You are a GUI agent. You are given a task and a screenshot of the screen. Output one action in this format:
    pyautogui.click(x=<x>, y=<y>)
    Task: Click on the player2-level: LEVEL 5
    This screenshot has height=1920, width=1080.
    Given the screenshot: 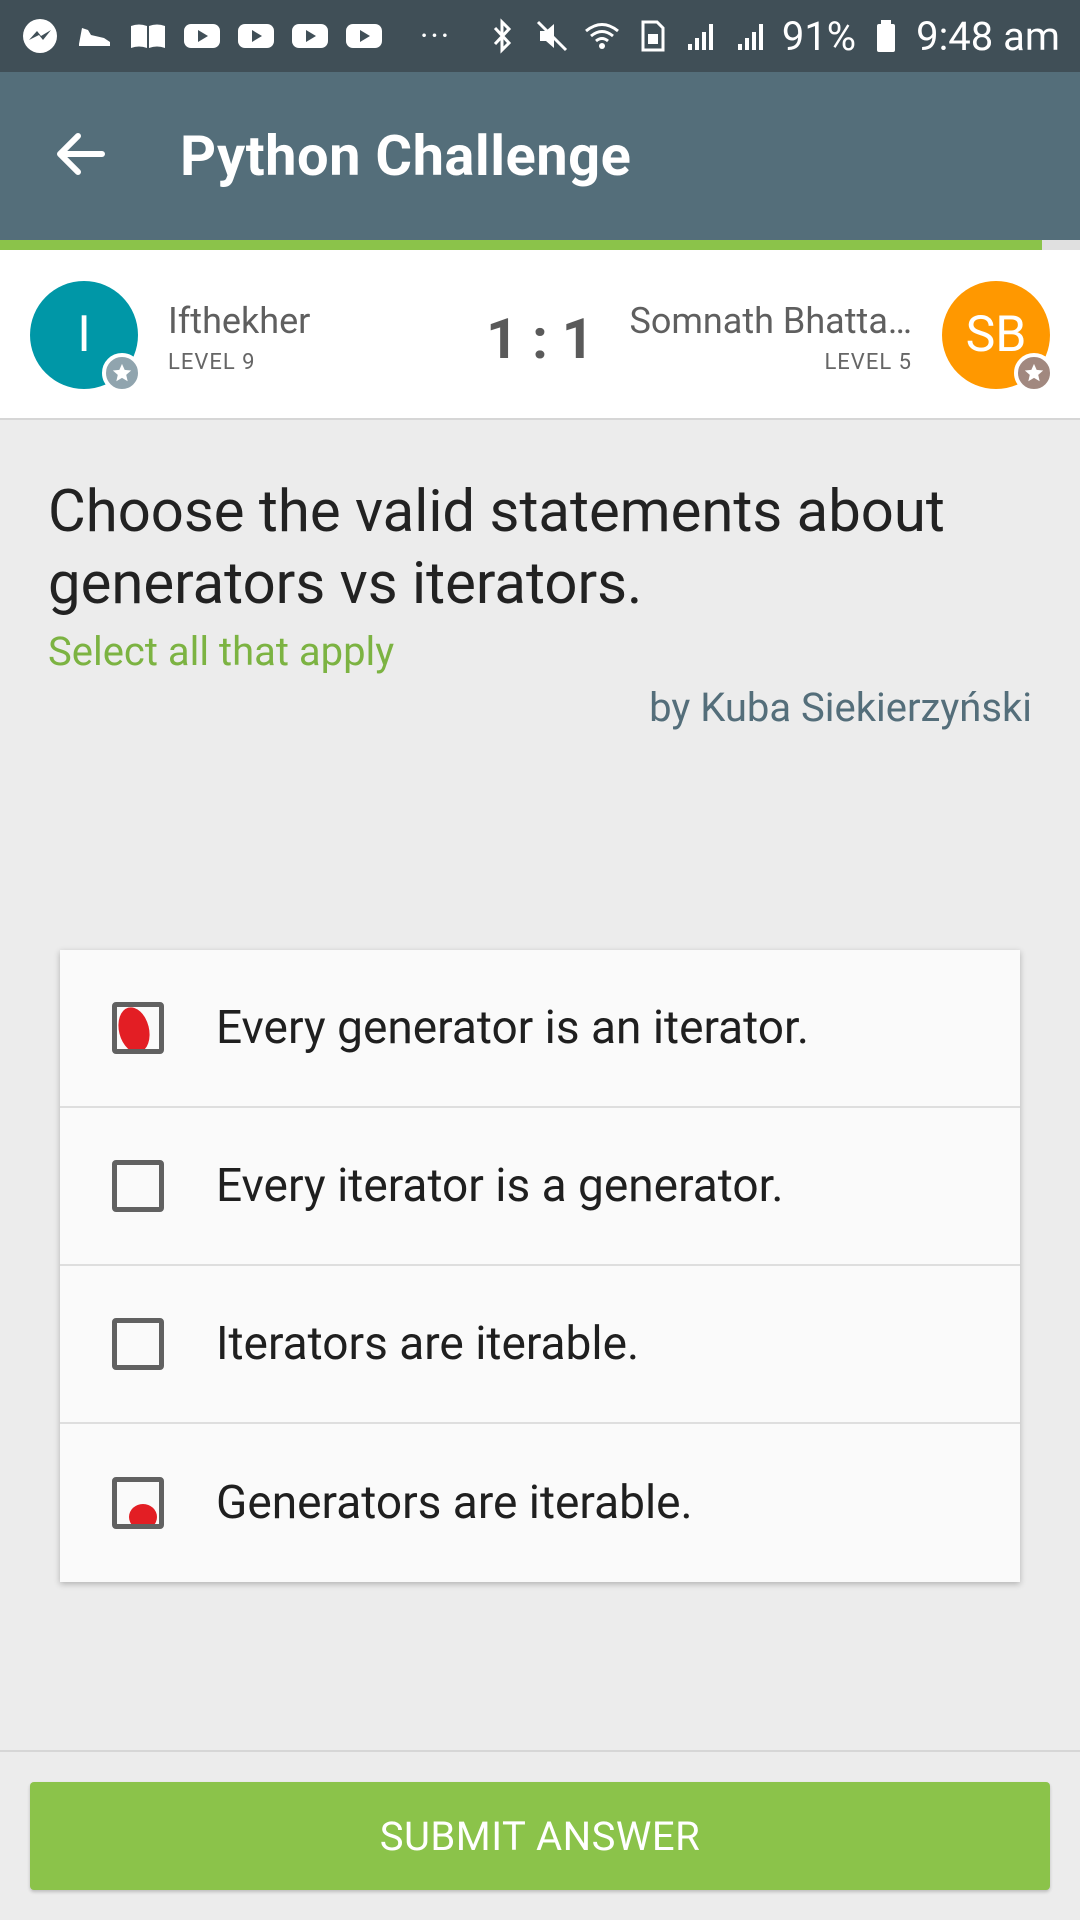 What is the action you would take?
    pyautogui.click(x=868, y=362)
    